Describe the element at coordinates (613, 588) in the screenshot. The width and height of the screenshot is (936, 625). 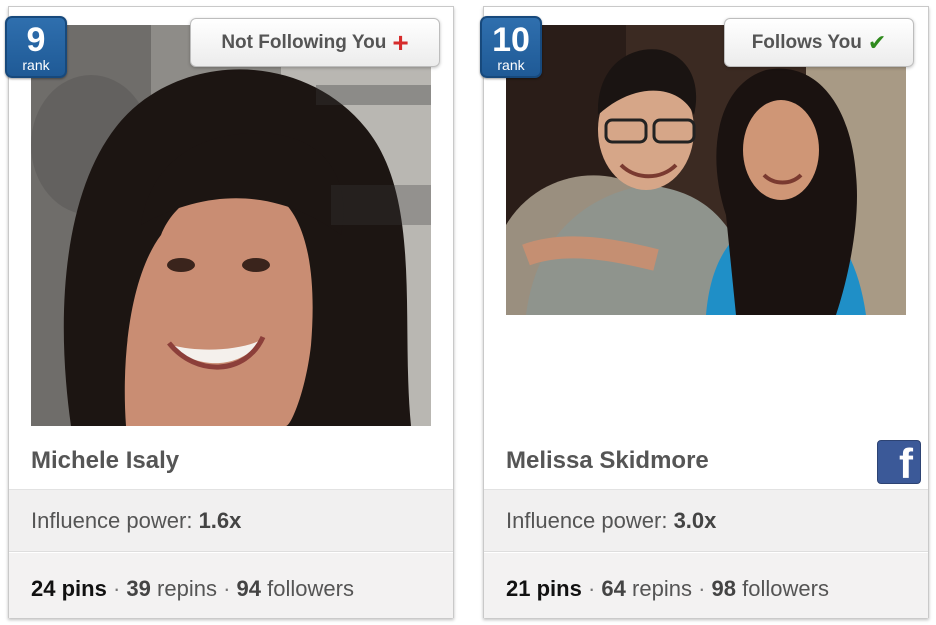
I see `repins-count: 64` at that location.